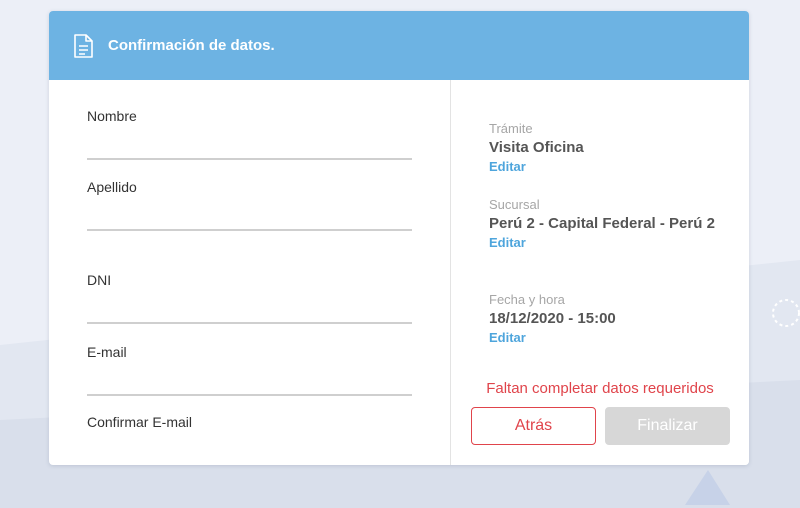  What do you see at coordinates (511, 128) in the screenshot?
I see `tramite-label: Trámite` at bounding box center [511, 128].